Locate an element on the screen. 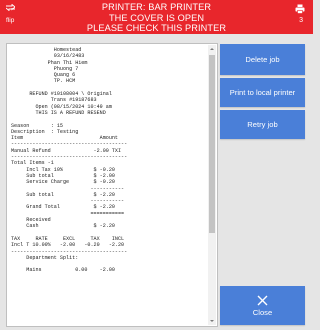 The height and width of the screenshot is (330, 320). close-icon is located at coordinates (262, 300).